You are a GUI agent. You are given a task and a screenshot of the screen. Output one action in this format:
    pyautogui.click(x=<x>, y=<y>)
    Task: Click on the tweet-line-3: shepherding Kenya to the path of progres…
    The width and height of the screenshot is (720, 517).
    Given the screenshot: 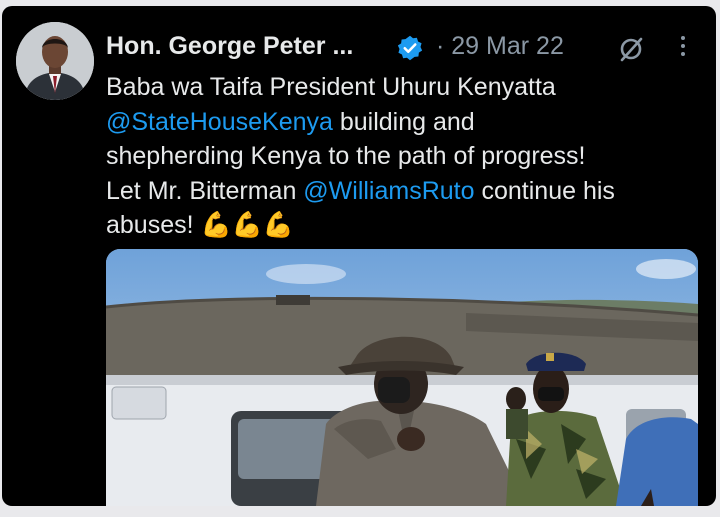 What is the action you would take?
    pyautogui.click(x=406, y=156)
    